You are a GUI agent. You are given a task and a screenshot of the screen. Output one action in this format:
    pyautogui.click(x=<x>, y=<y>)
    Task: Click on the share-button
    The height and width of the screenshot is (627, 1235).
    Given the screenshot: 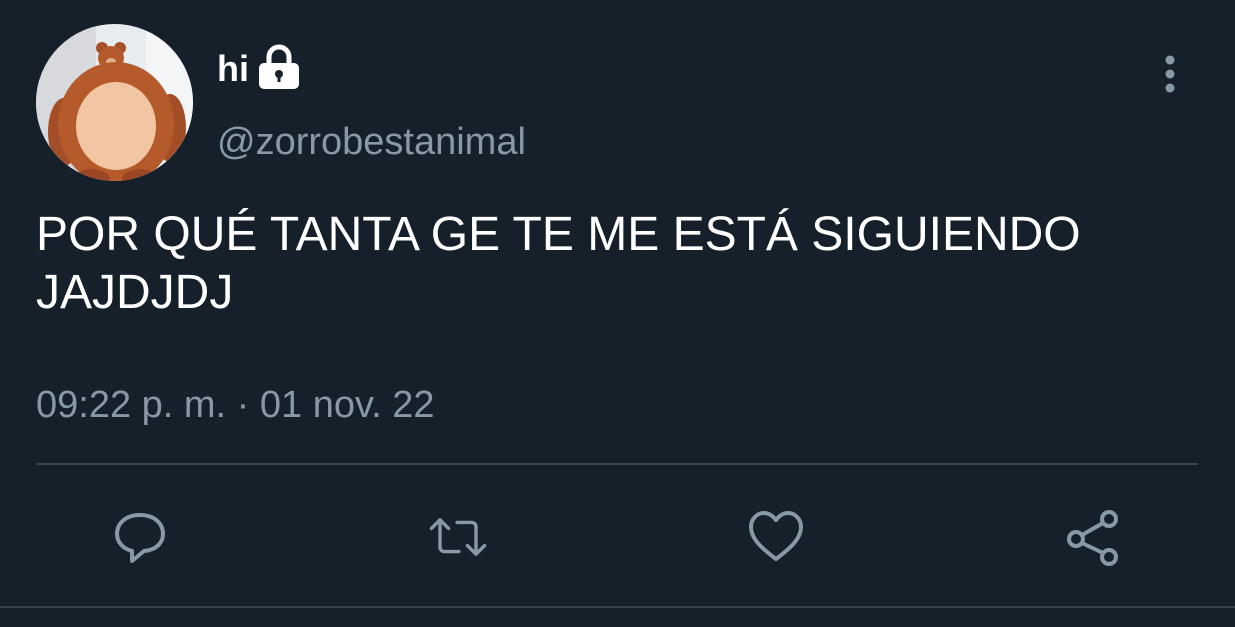 What is the action you would take?
    pyautogui.click(x=1093, y=537)
    